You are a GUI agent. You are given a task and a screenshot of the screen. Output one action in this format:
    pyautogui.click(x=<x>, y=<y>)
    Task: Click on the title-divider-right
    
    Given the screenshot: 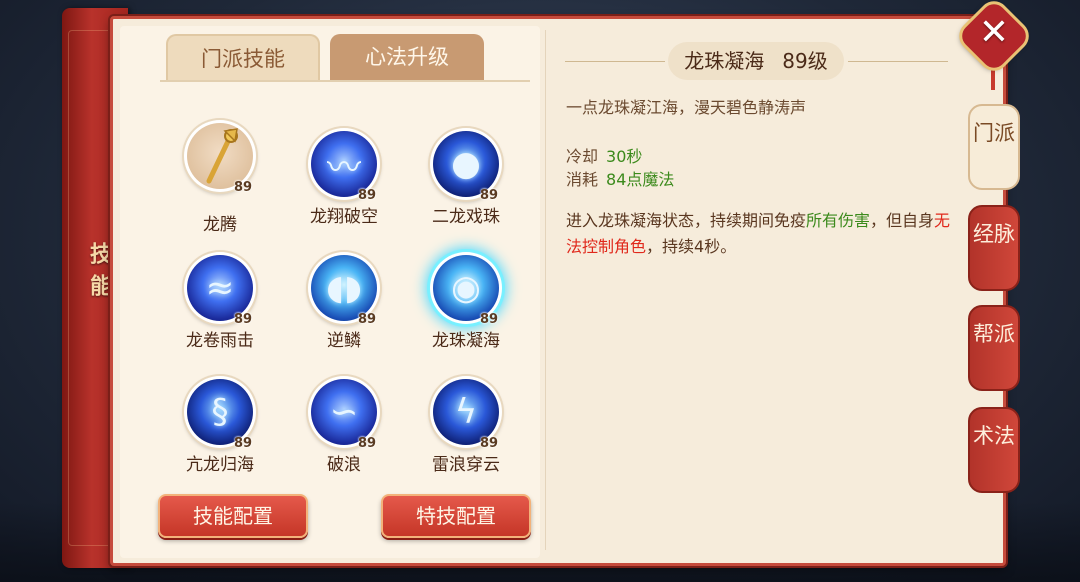 What is the action you would take?
    pyautogui.click(x=898, y=61)
    